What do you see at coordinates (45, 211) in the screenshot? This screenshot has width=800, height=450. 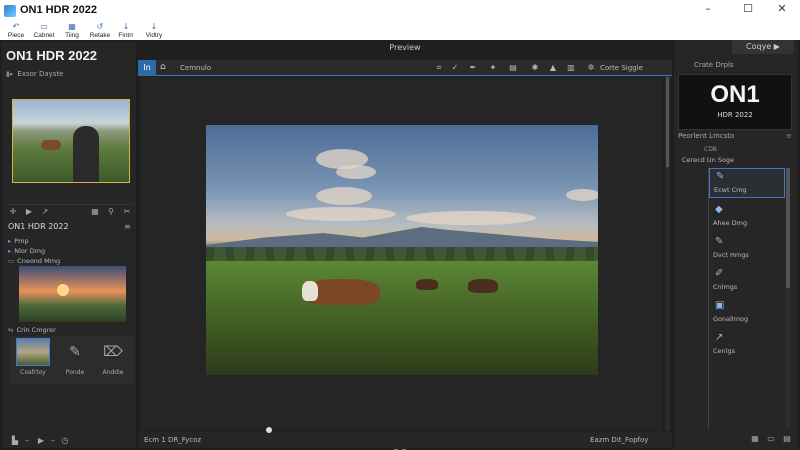 I see `pen-icon: ↗` at bounding box center [45, 211].